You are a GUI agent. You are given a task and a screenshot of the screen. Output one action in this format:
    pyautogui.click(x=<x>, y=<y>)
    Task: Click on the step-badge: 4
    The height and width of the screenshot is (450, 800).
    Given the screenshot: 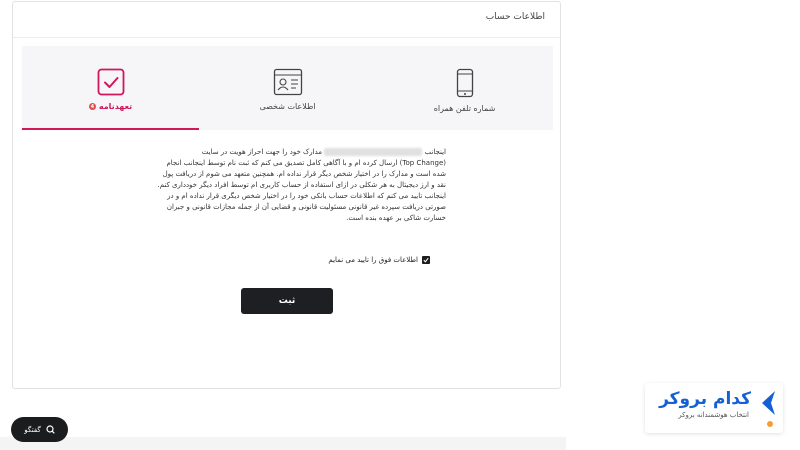 What is the action you would take?
    pyautogui.click(x=92, y=106)
    